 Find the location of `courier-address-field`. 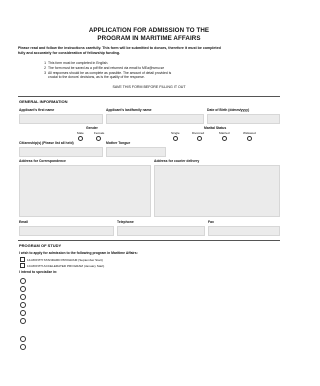

courier-address-field is located at coordinates (217, 191).